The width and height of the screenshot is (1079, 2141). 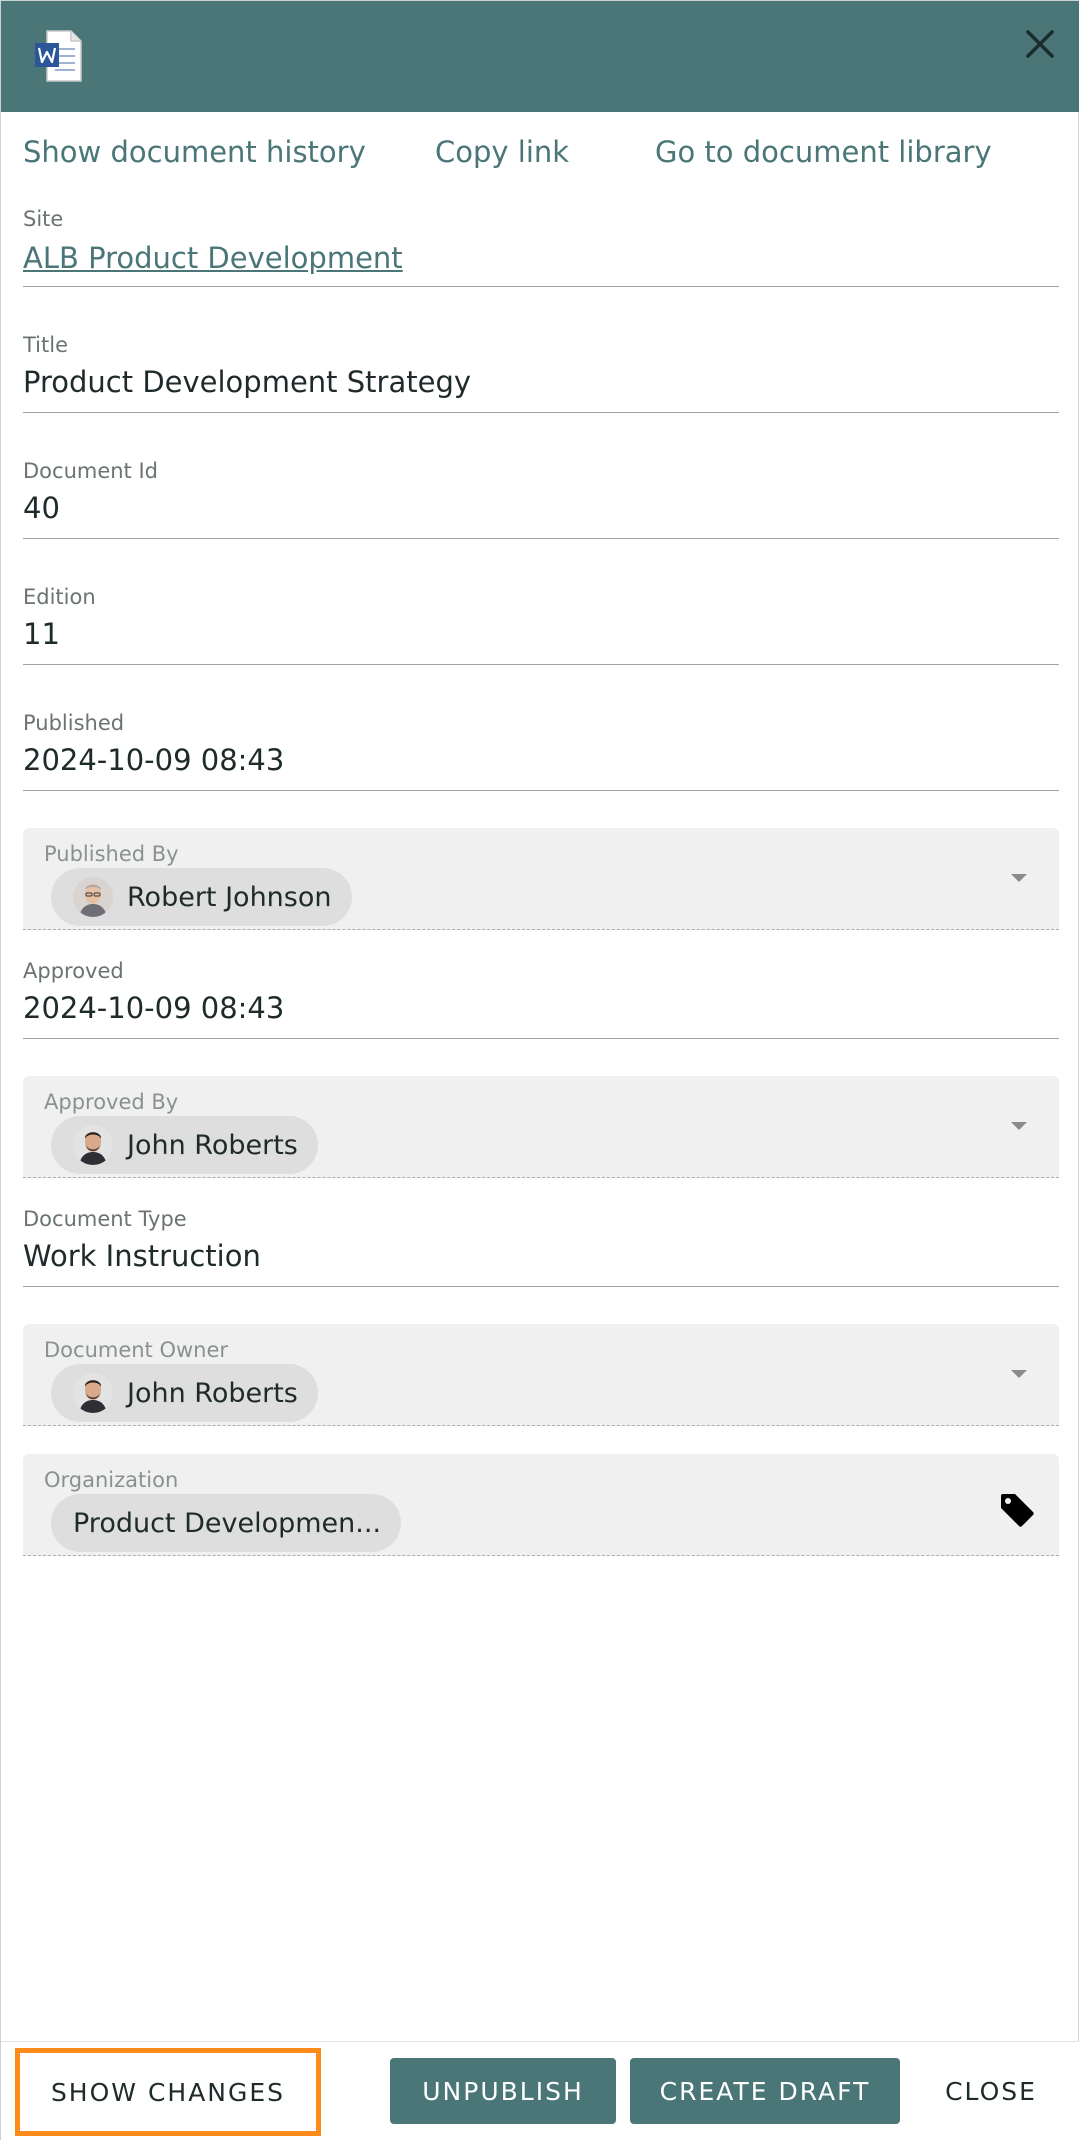 I want to click on close-icon, so click(x=1040, y=44).